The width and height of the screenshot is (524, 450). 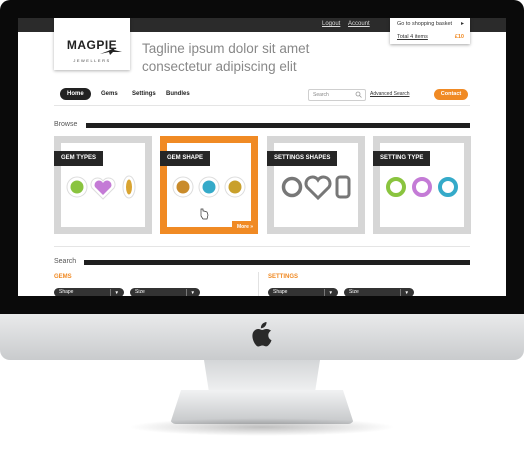 I want to click on gems-size-label: Size, so click(x=140, y=292).